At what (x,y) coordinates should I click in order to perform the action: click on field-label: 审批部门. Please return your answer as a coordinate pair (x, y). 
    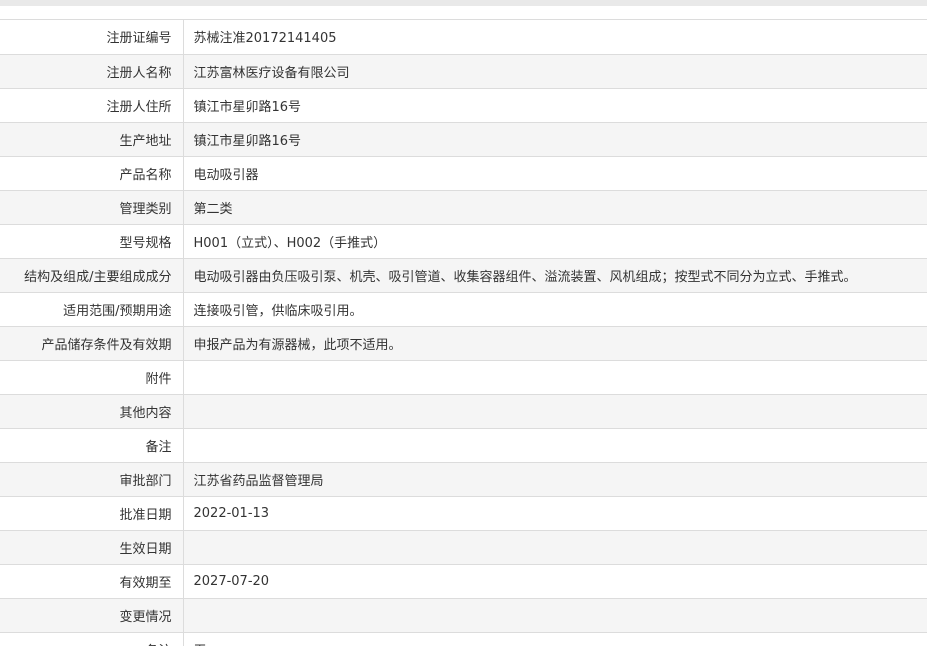
    Looking at the image, I should click on (92, 479).